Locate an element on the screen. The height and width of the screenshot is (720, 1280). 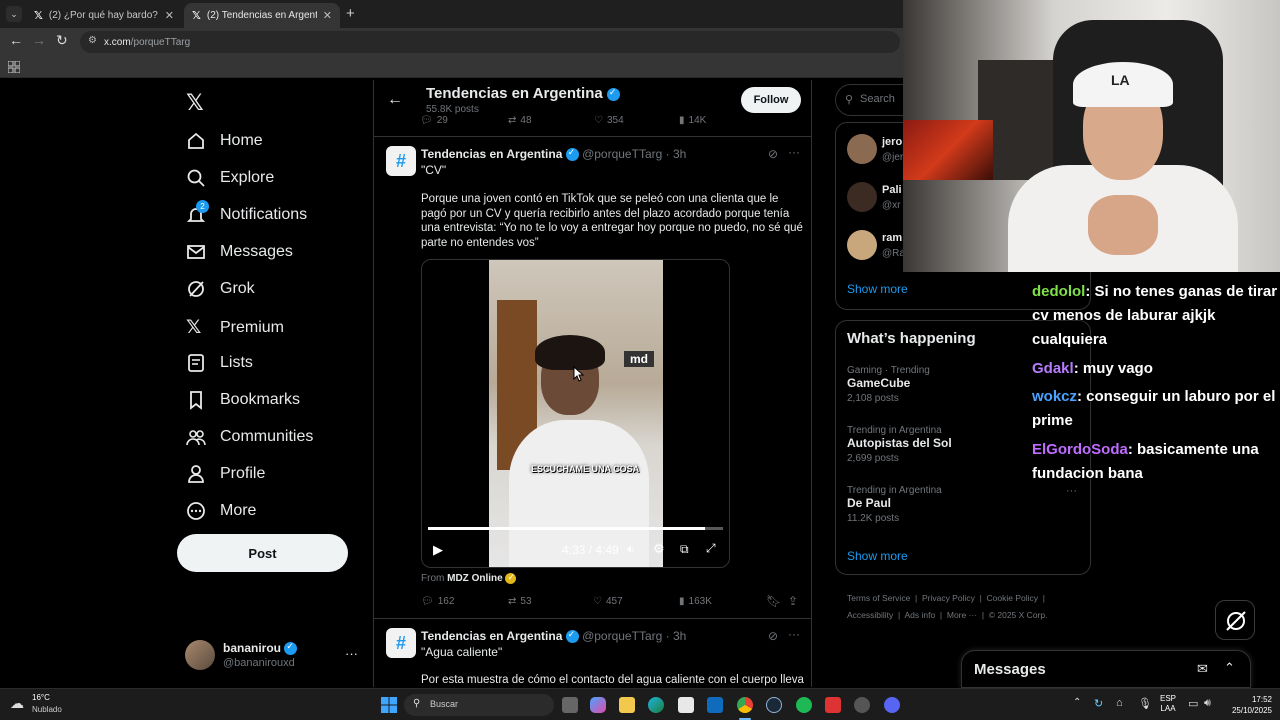
account-switcher: bananirou @bananirouxd ··· is located at coordinates (275, 657).